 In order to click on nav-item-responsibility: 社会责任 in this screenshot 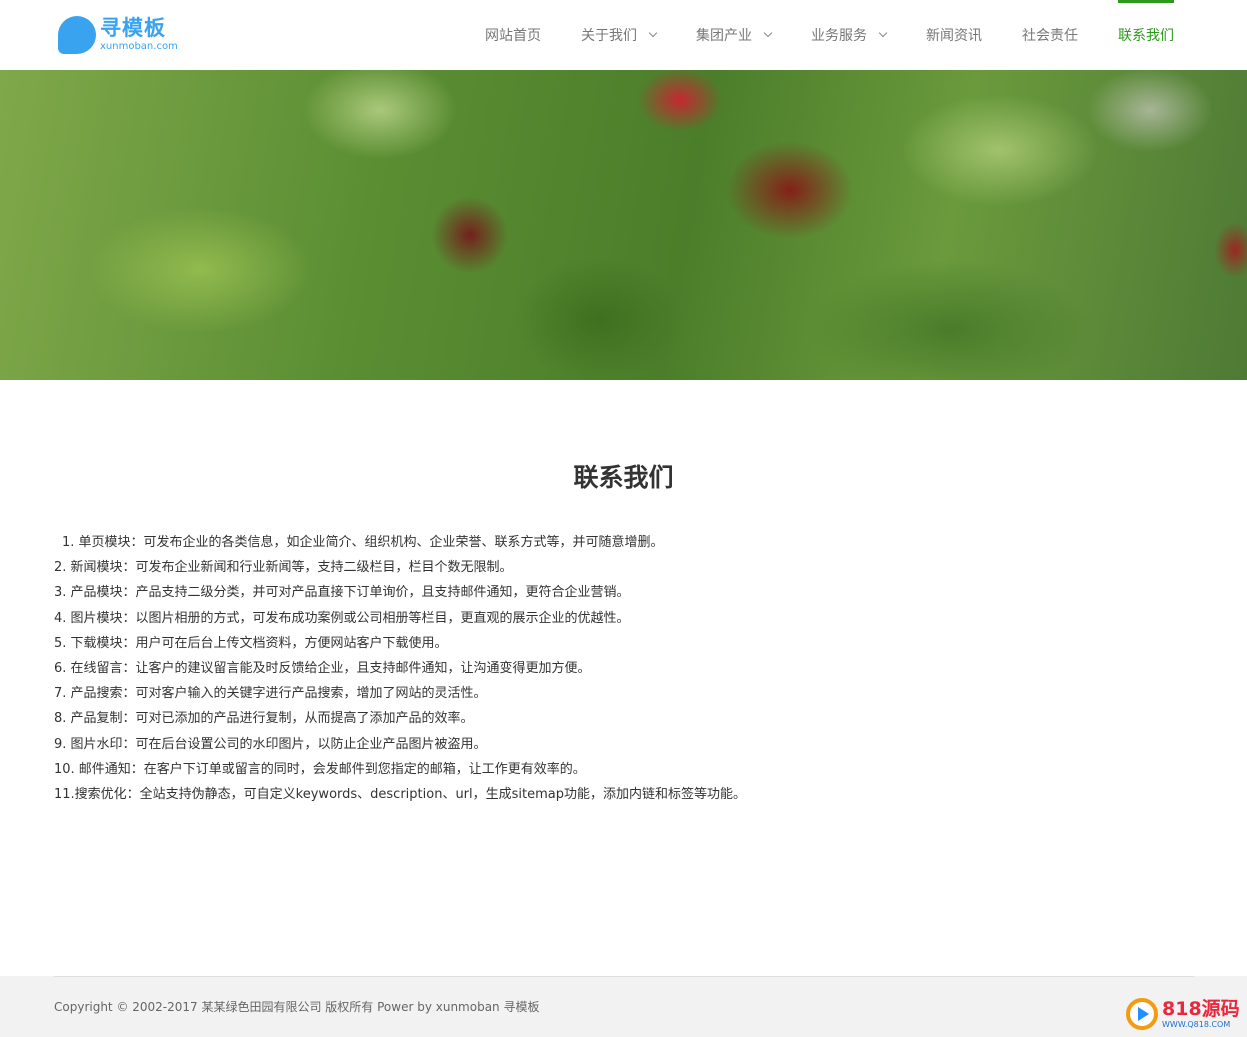, I will do `click(1050, 35)`.